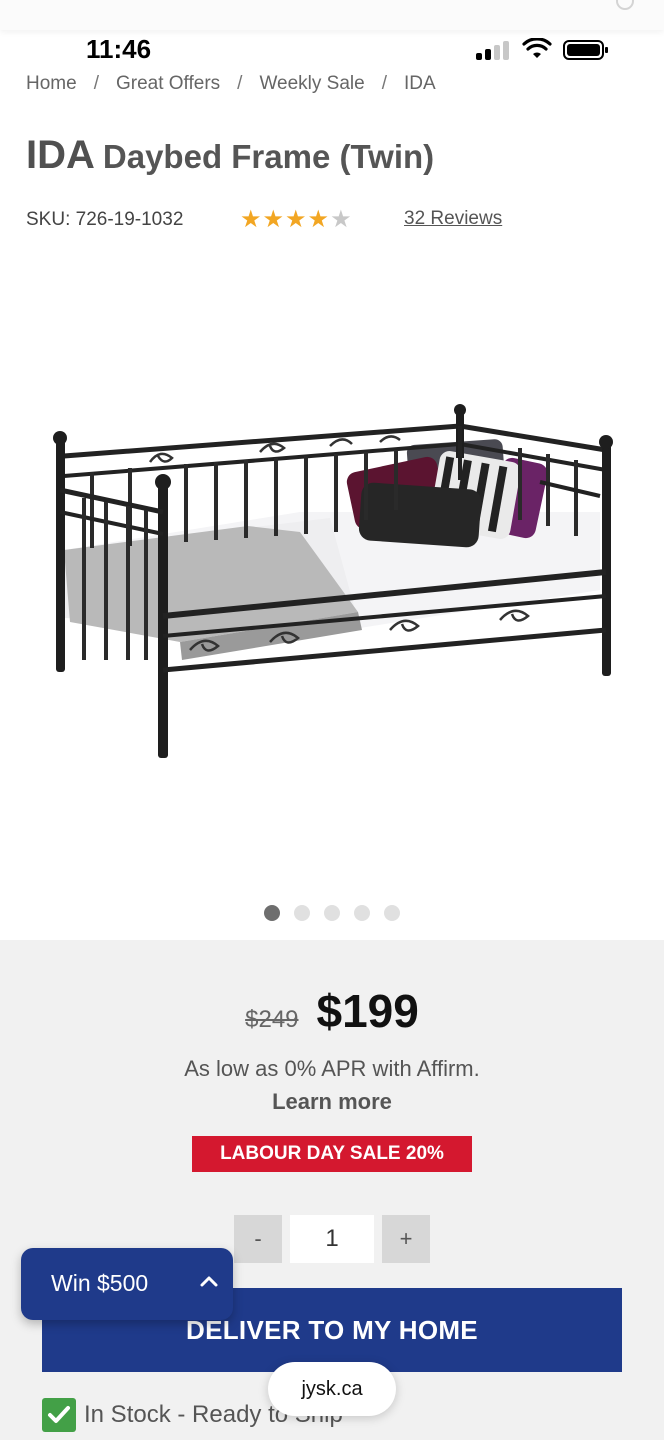 Image resolution: width=664 pixels, height=1440 pixels. What do you see at coordinates (341, 219) in the screenshot?
I see `star-empty-icon: ★` at bounding box center [341, 219].